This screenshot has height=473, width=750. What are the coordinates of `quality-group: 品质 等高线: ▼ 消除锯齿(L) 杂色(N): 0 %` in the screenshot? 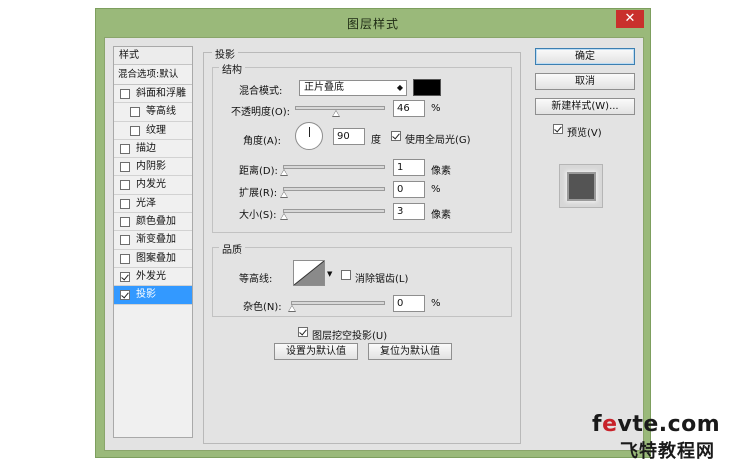 It's located at (362, 279).